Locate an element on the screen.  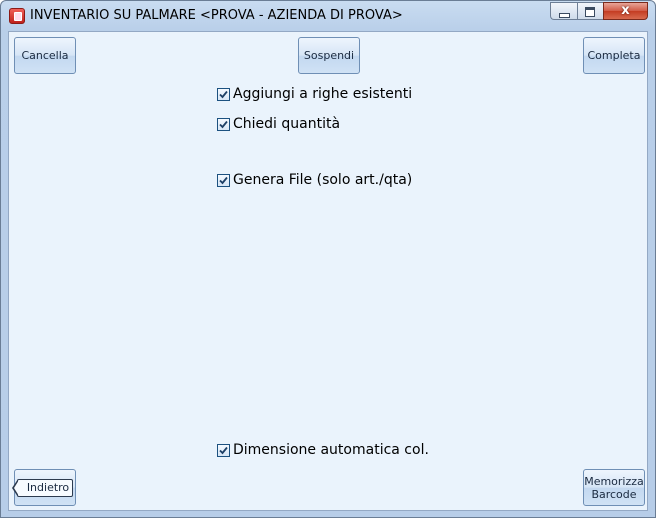
option-label: Dimensione automatica col. is located at coordinates (331, 450).